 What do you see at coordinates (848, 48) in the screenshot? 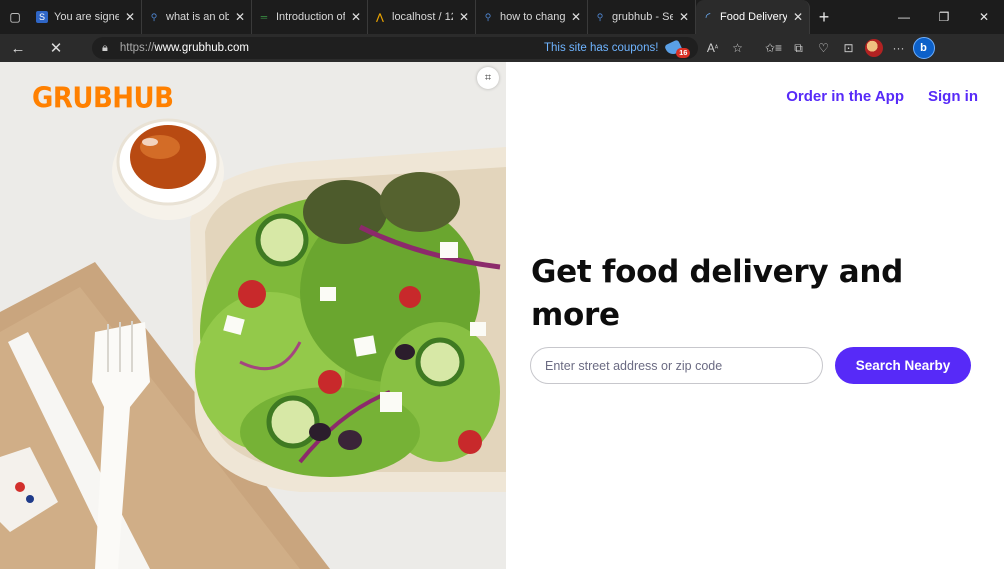
I see `screenshot-icon: ⊡` at bounding box center [848, 48].